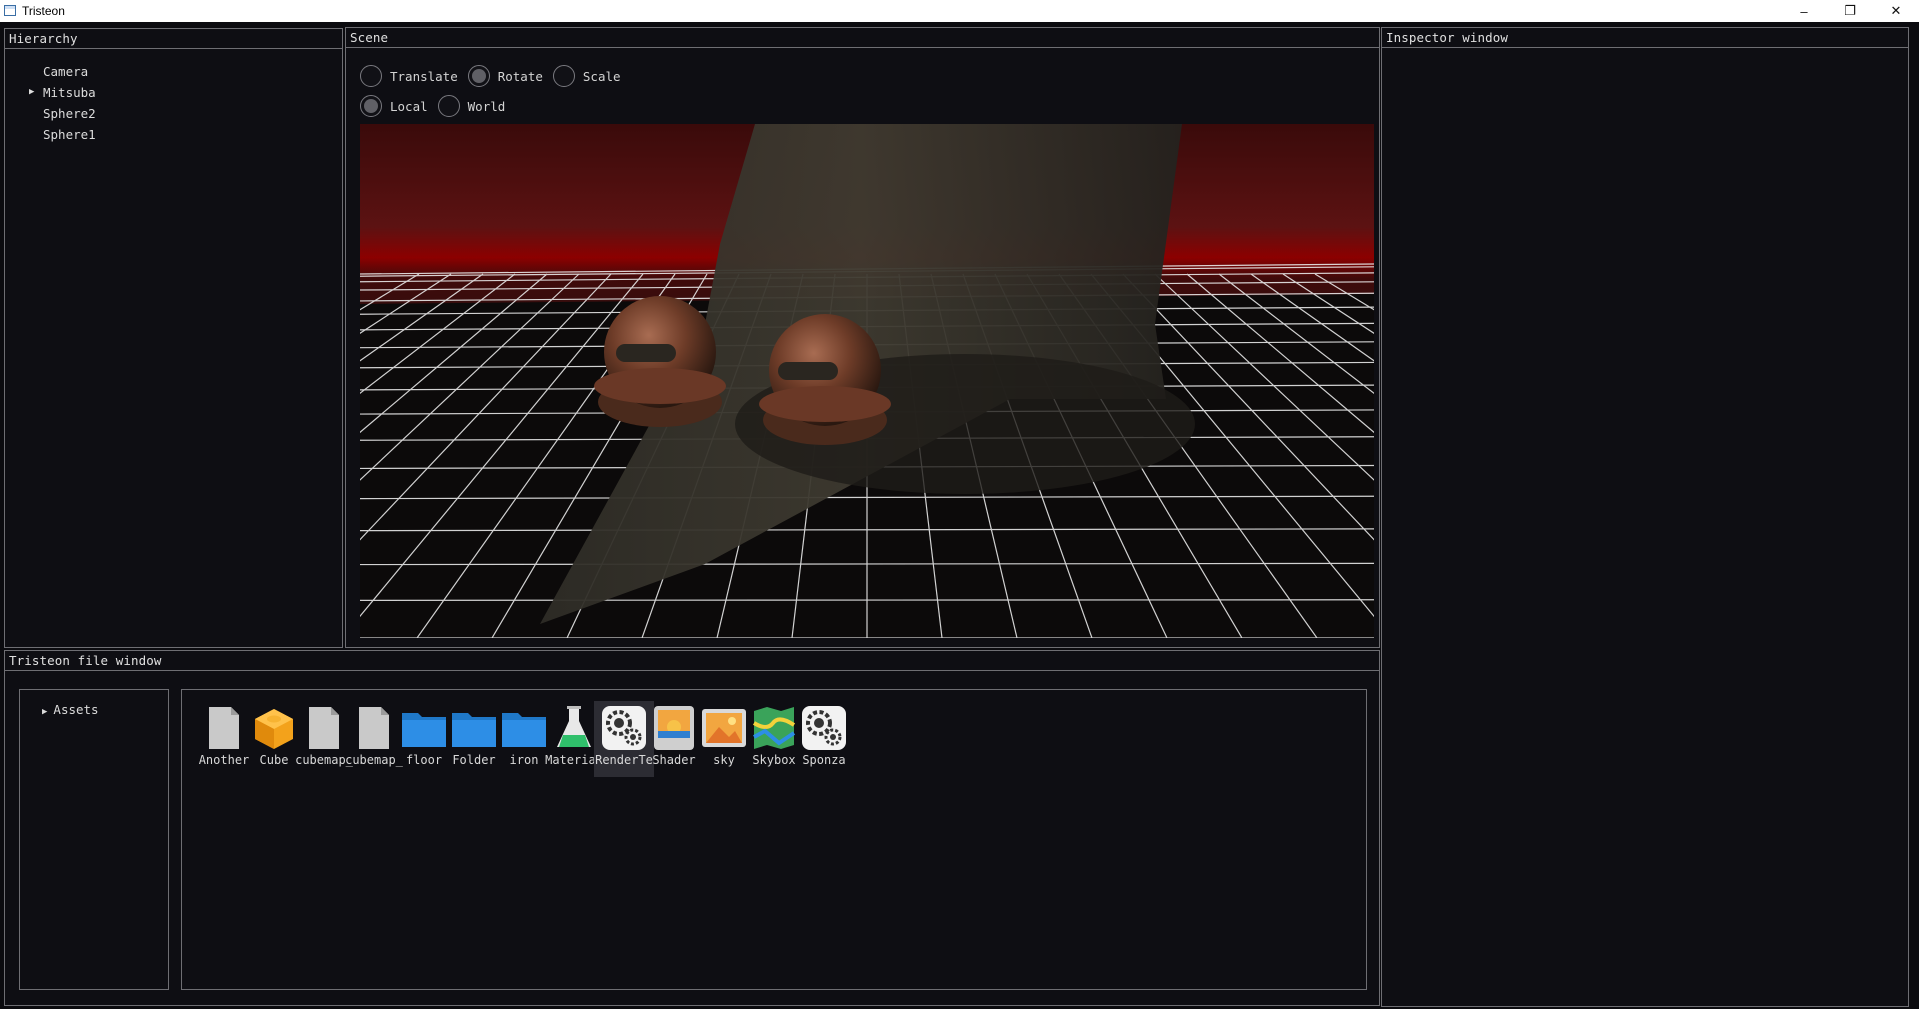 Image resolution: width=1919 pixels, height=1009 pixels. What do you see at coordinates (862, 38) in the screenshot?
I see `scene-title: Scene` at bounding box center [862, 38].